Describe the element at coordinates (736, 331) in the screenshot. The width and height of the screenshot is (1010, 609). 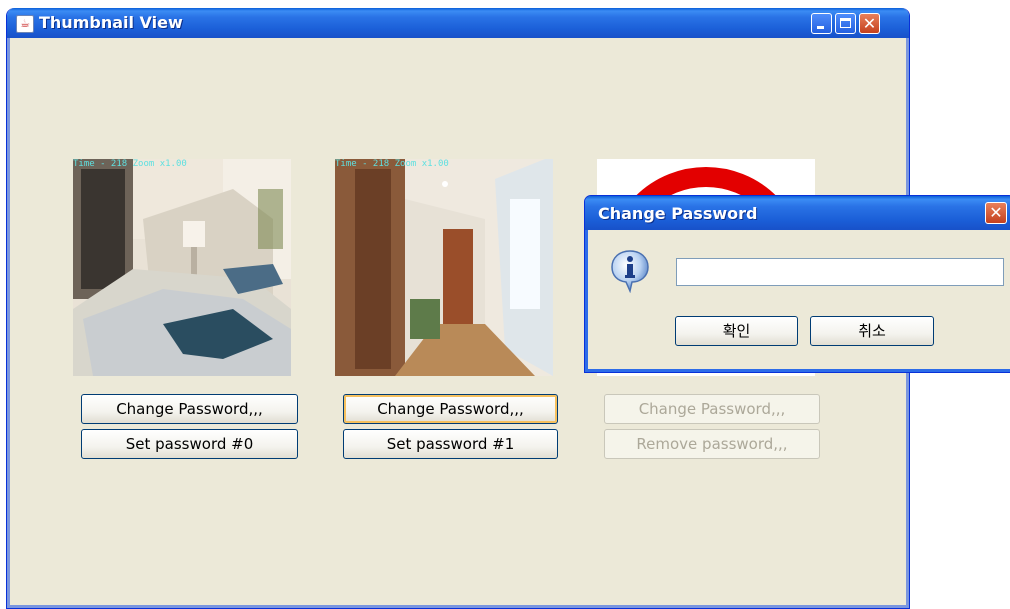
I see `ok-button: 확인` at that location.